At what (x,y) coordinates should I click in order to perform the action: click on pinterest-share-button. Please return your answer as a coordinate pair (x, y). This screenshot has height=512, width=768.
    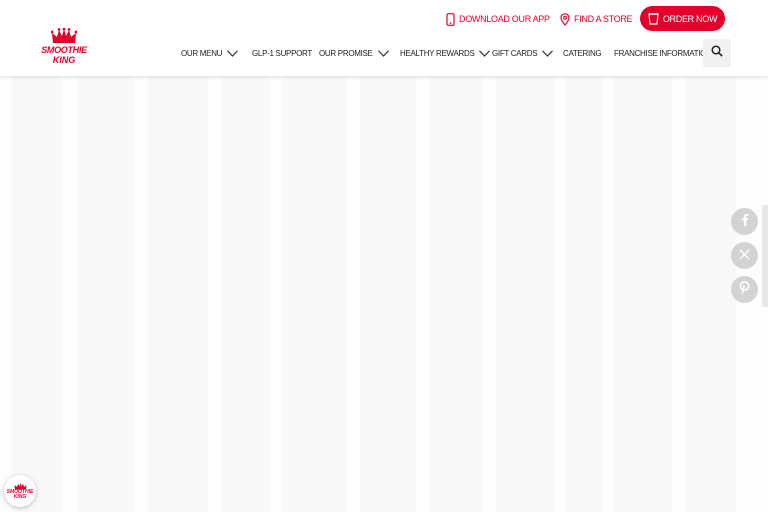
    Looking at the image, I should click on (744, 289).